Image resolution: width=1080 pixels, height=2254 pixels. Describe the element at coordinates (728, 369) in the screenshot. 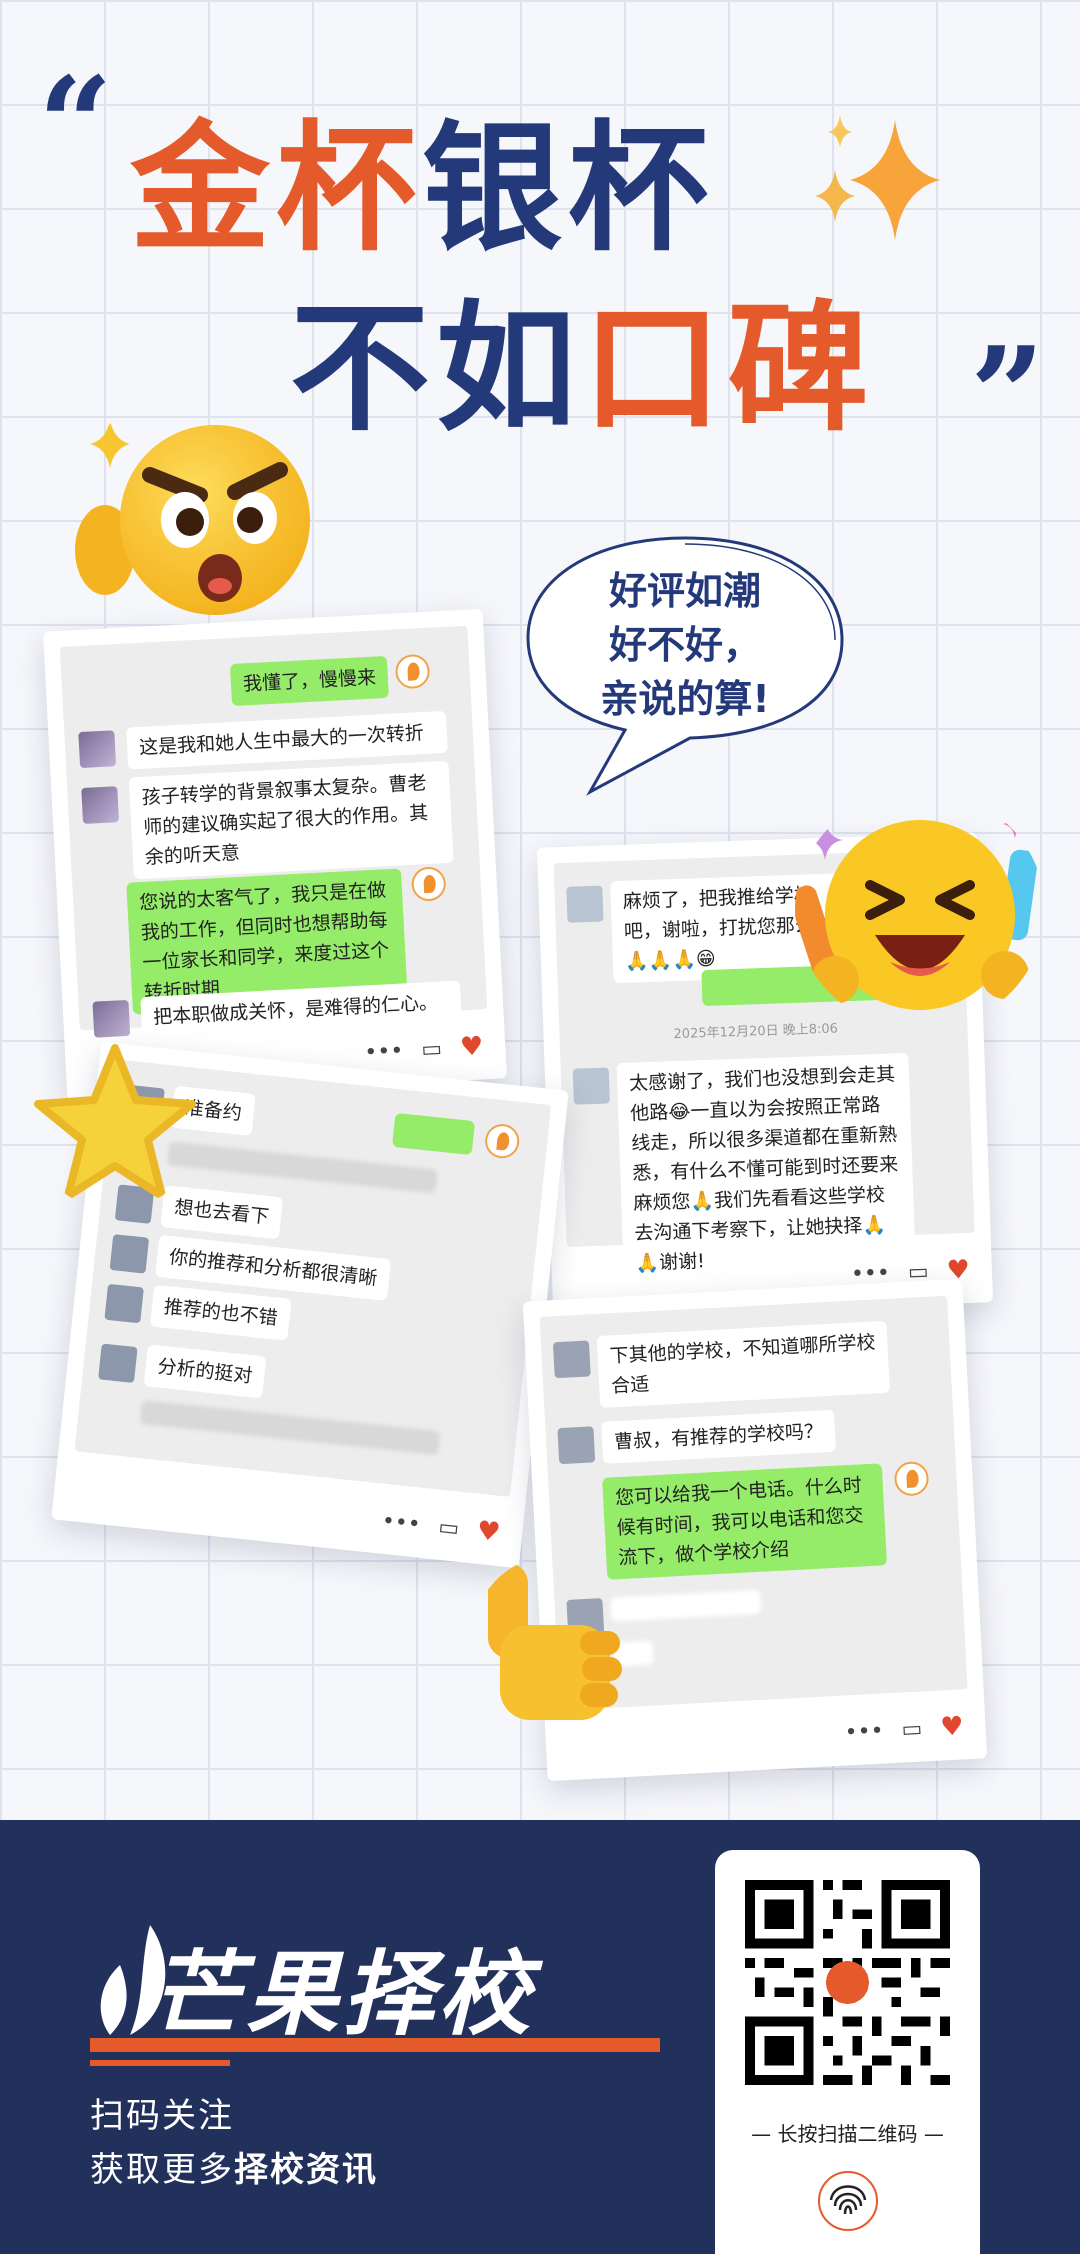

I see `headline-reputation: 口碑` at that location.